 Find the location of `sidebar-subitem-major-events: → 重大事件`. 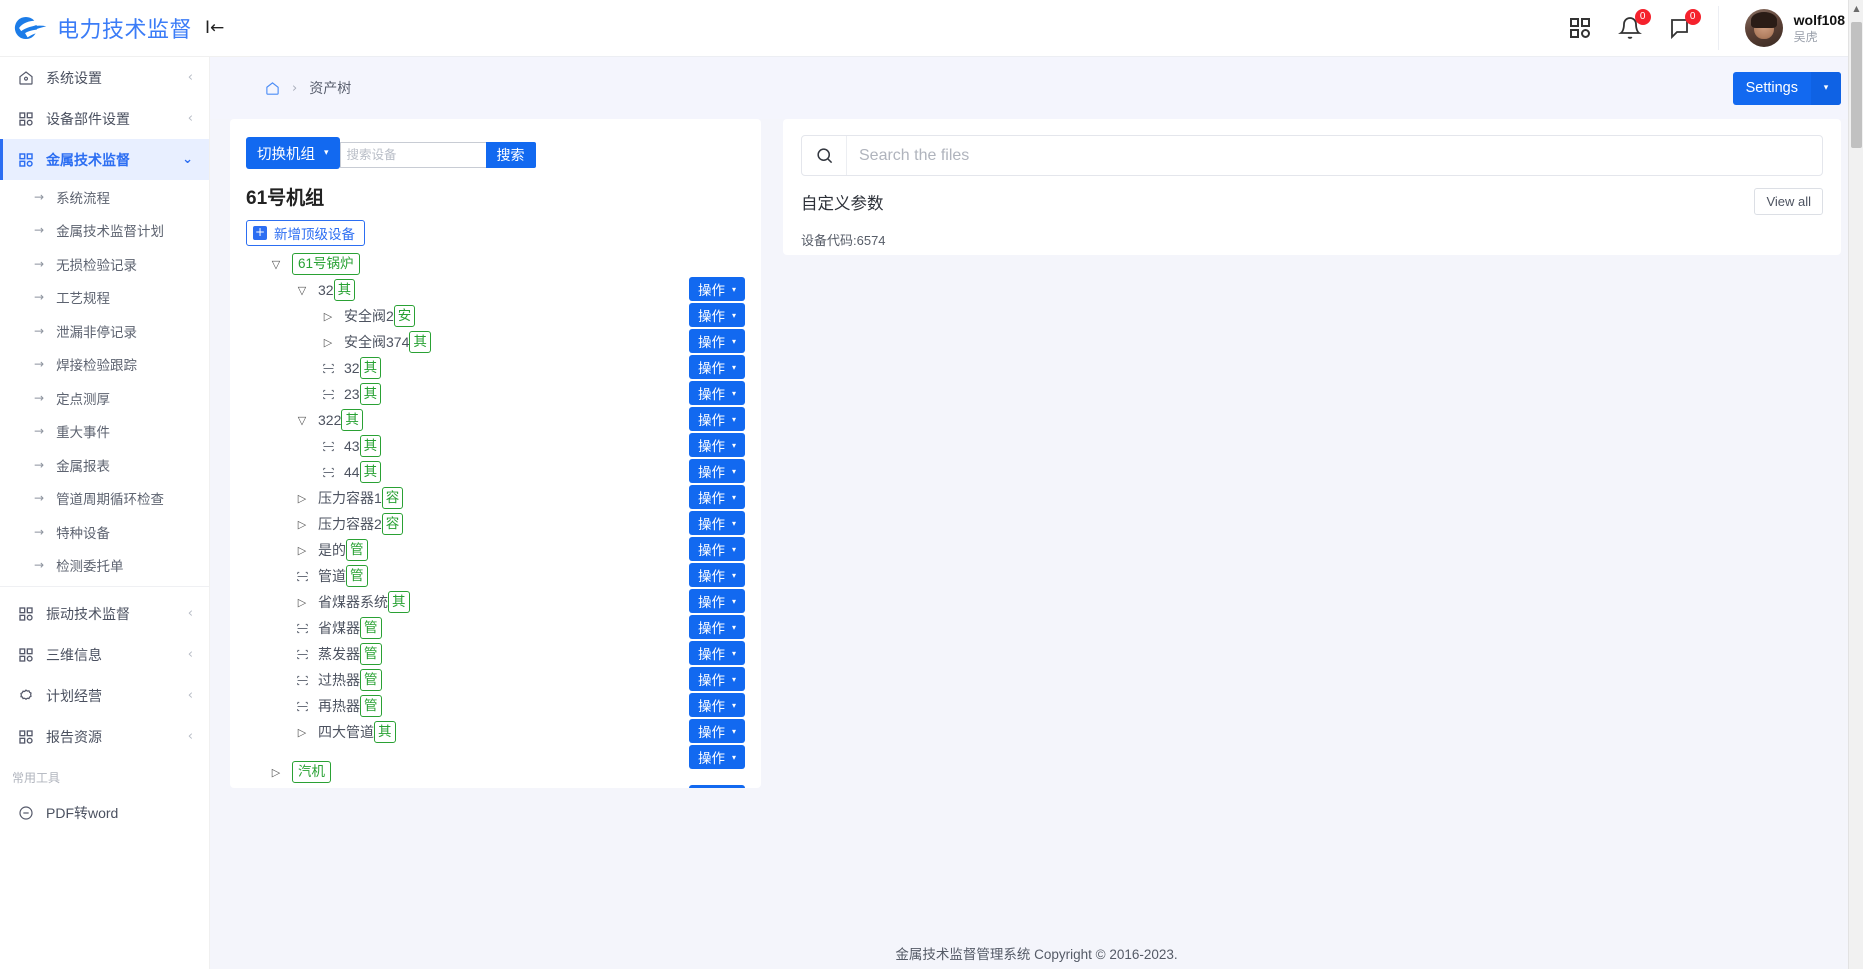

sidebar-subitem-major-events: → 重大事件 is located at coordinates (104, 432).